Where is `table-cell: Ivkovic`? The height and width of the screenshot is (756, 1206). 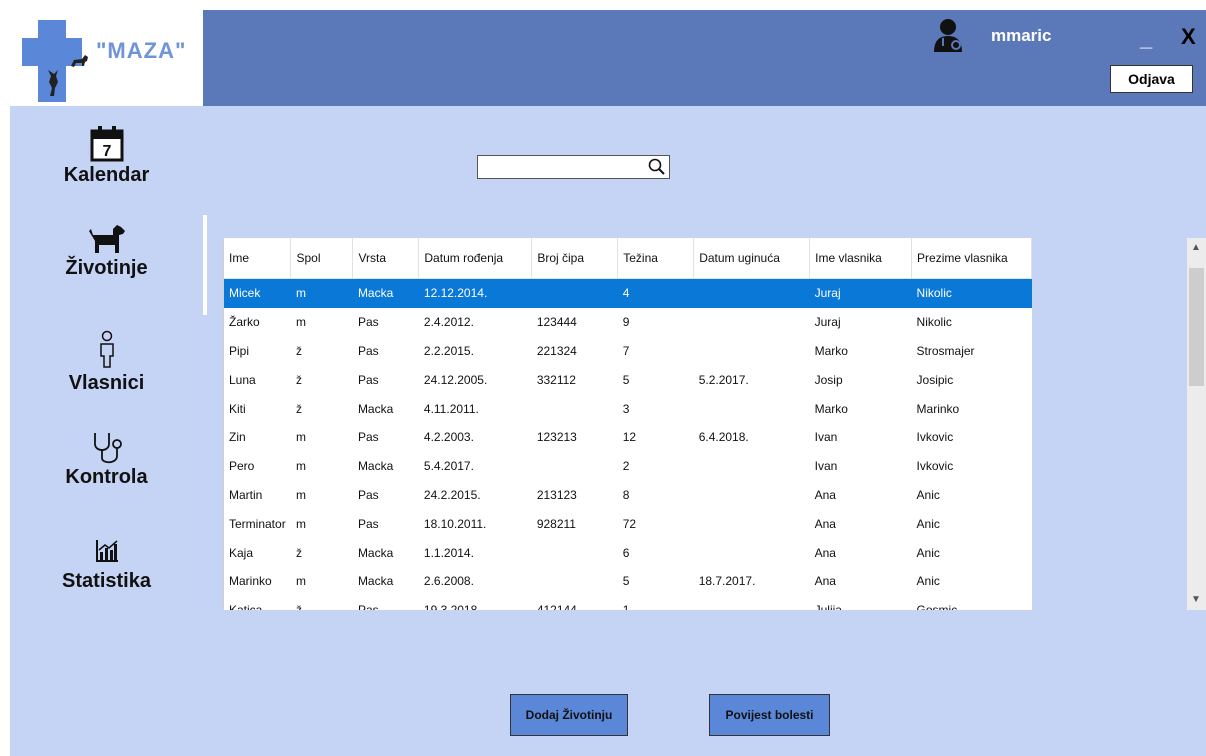 table-cell: Ivkovic is located at coordinates (935, 437).